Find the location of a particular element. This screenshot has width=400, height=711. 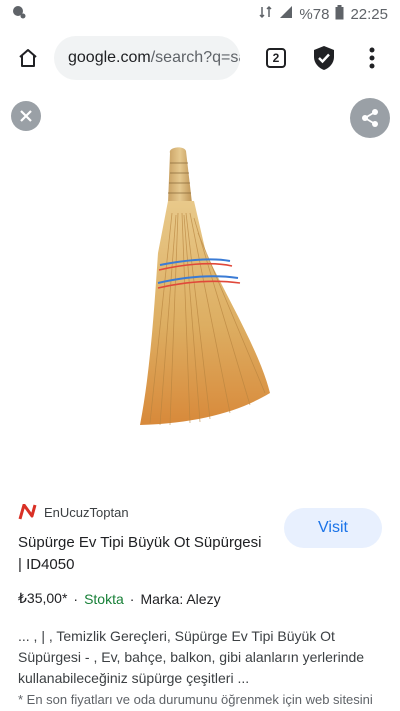

home-icon is located at coordinates (28, 58).